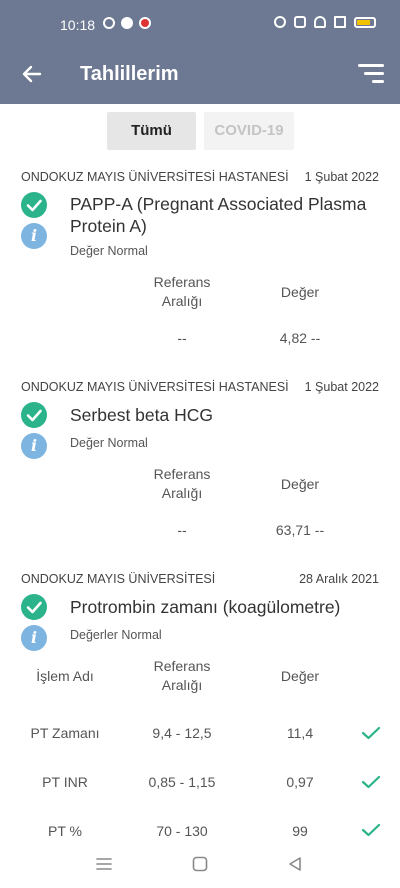 This screenshot has height=888, width=400. Describe the element at coordinates (320, 22) in the screenshot. I see `wifi-icon` at that location.